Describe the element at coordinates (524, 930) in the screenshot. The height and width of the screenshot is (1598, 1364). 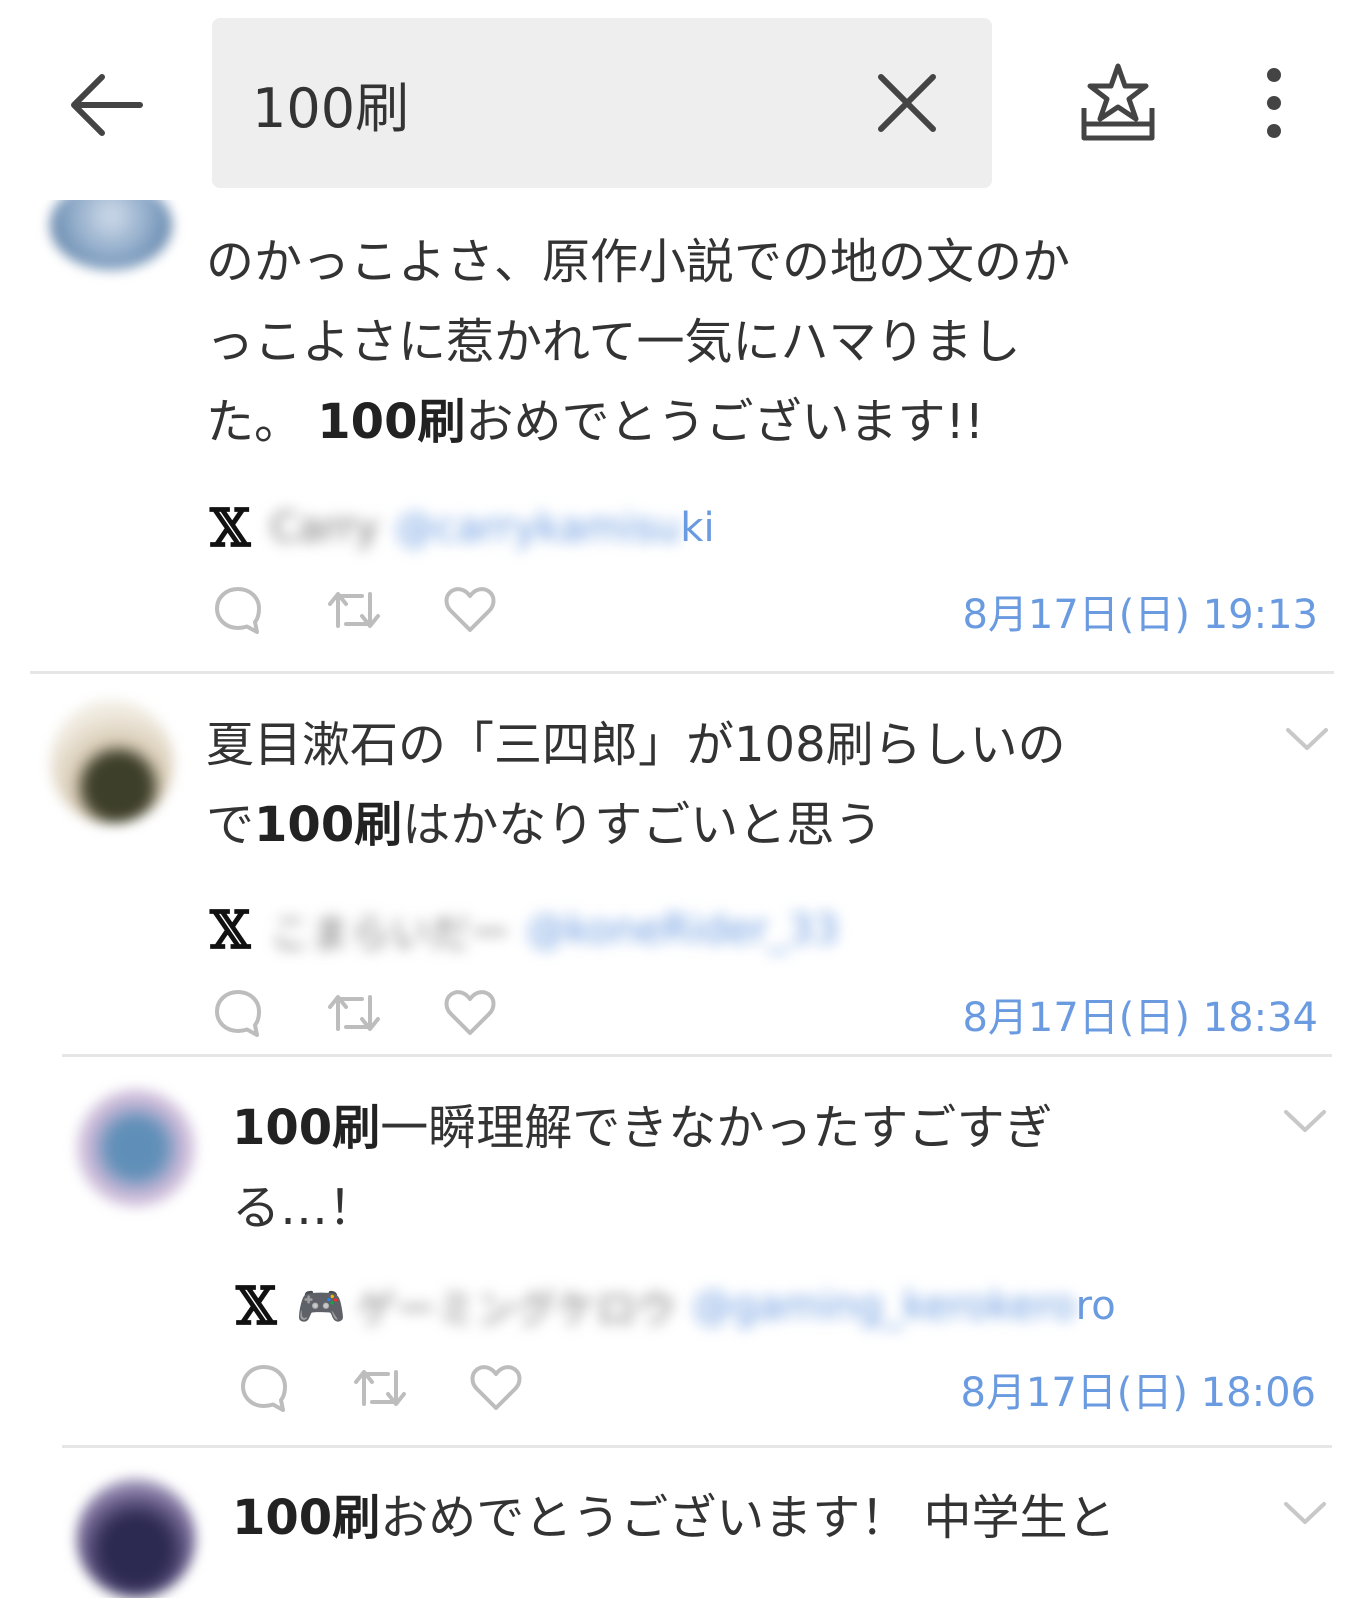
I see `post-source: 𝕏 こまらいだー @koneRider_33` at that location.